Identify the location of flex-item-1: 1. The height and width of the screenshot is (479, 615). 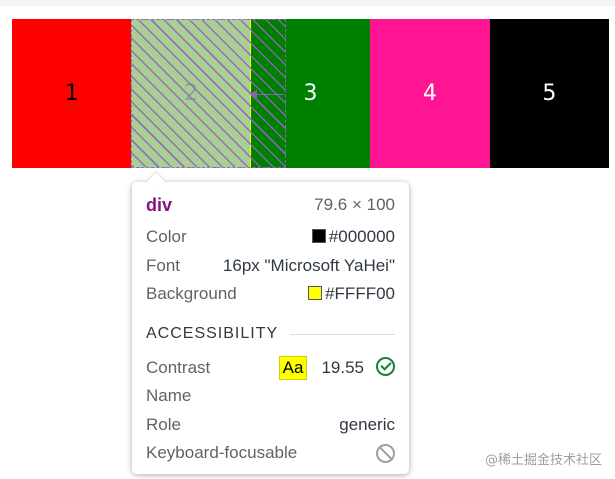
(72, 93).